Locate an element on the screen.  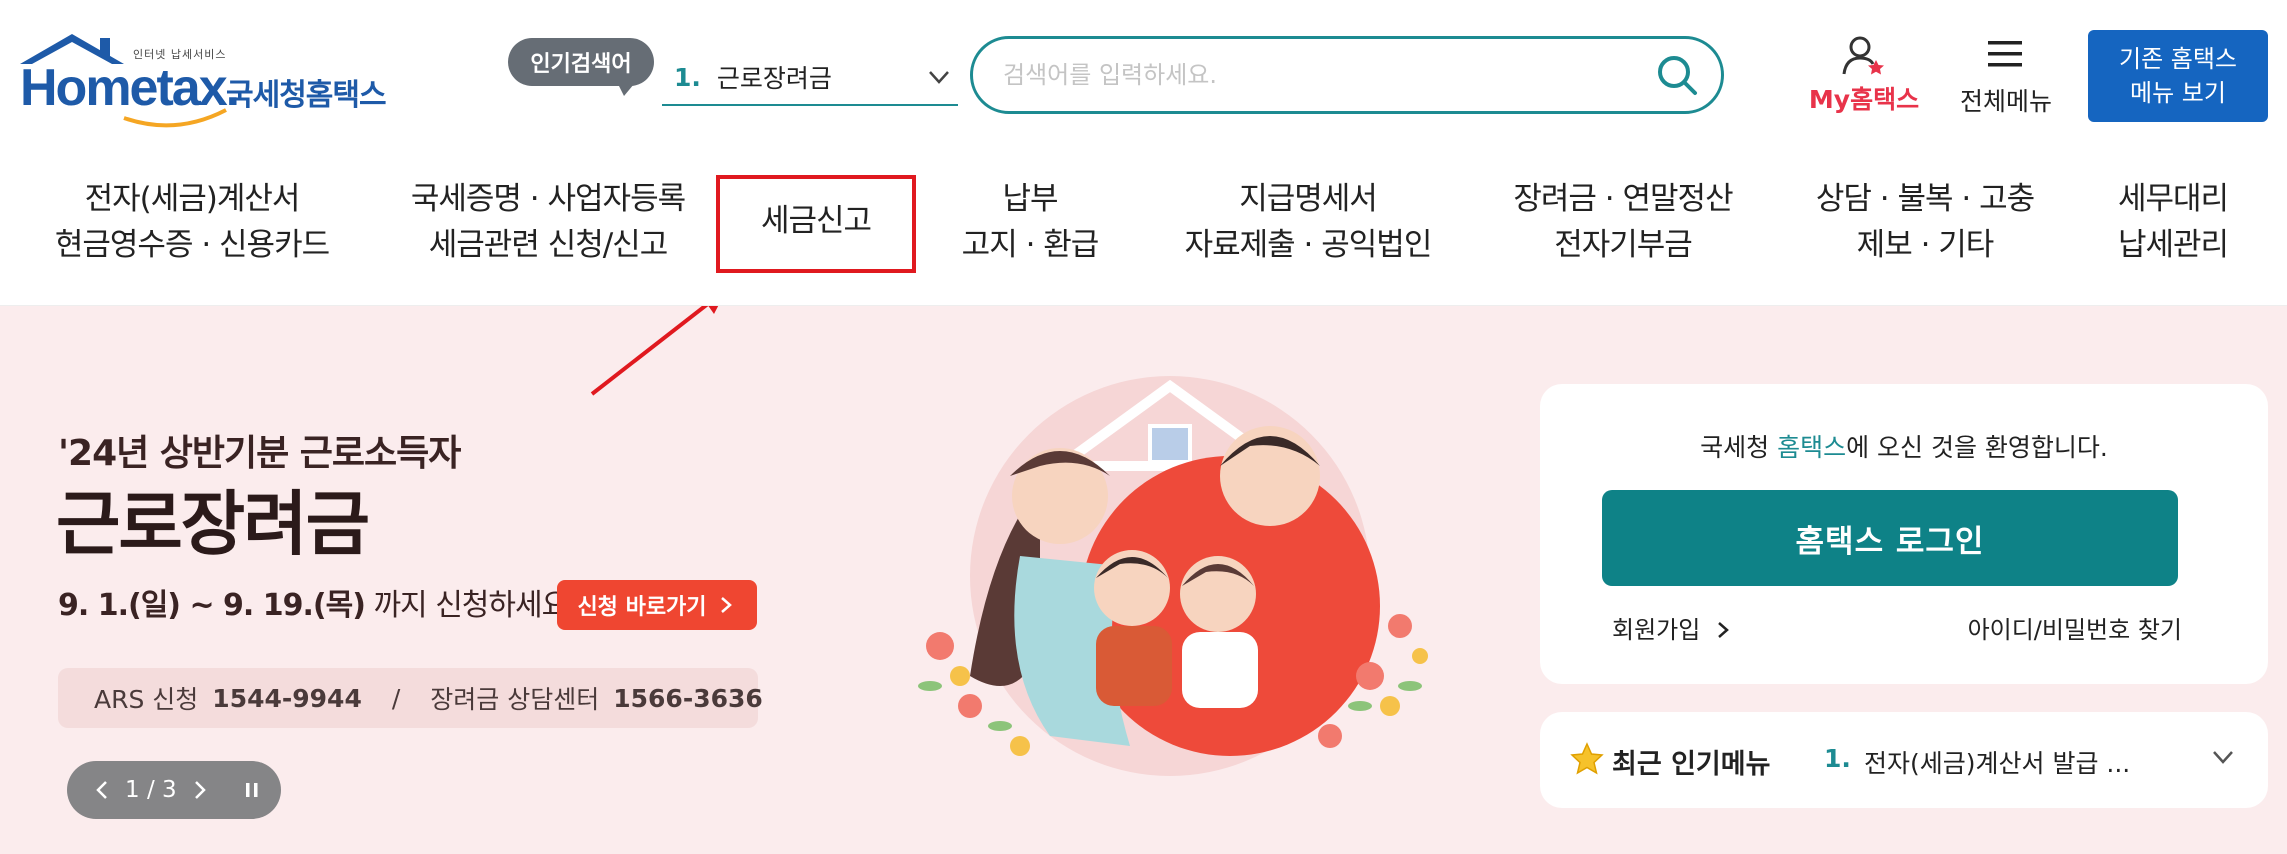
popular-keyword-rank: 1. is located at coordinates (687, 77).